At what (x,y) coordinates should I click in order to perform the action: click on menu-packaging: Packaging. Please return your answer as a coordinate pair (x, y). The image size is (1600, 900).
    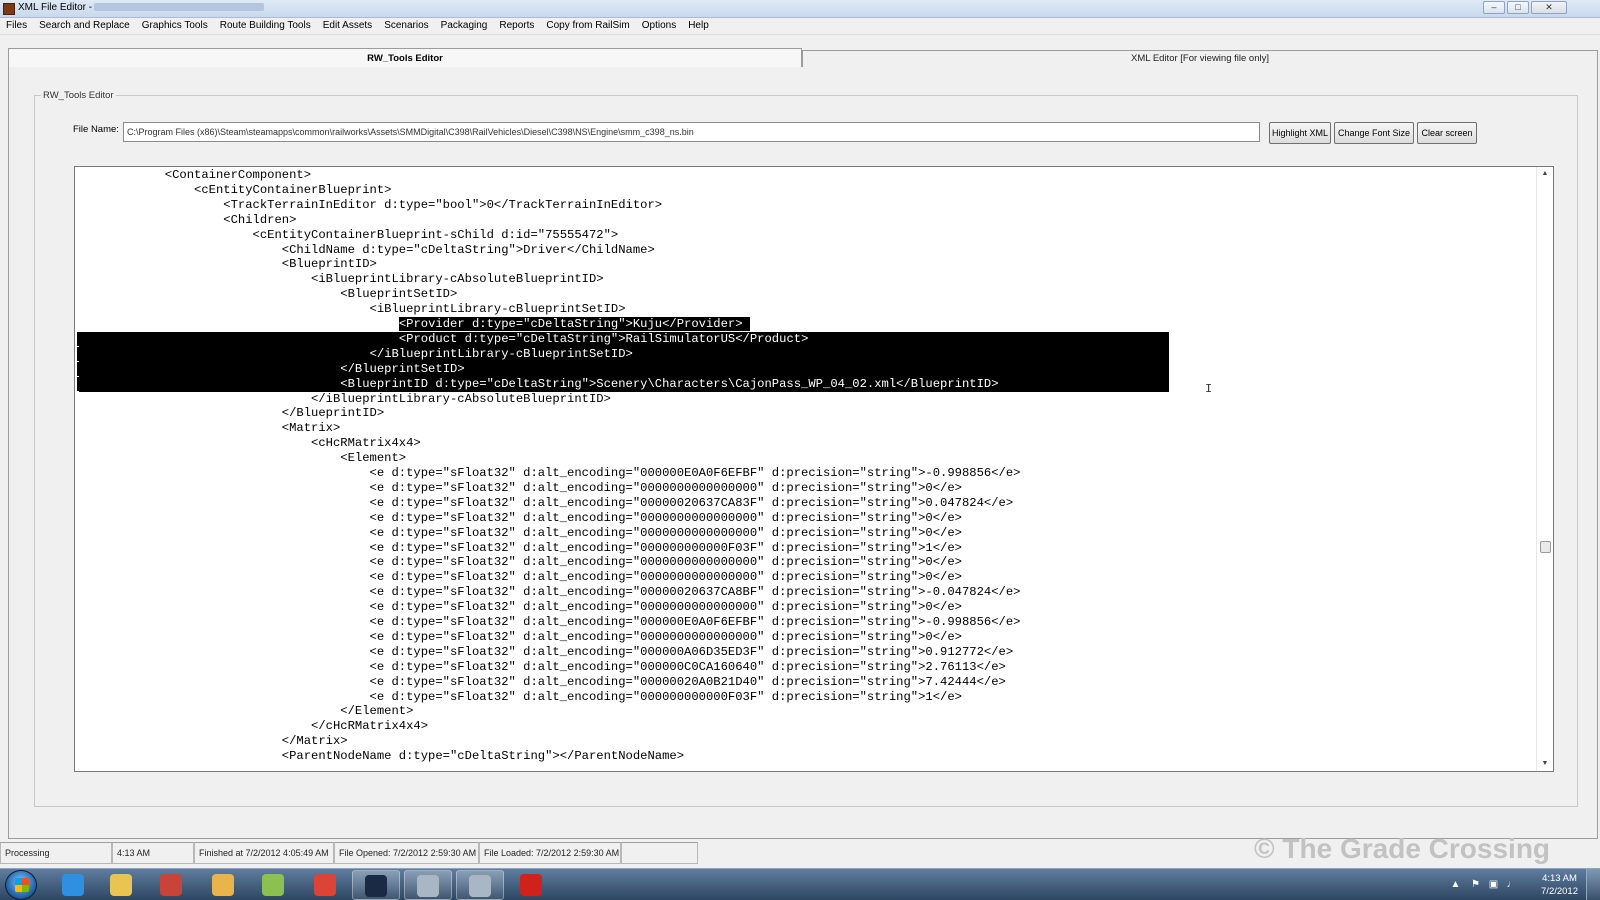
    Looking at the image, I should click on (464, 26).